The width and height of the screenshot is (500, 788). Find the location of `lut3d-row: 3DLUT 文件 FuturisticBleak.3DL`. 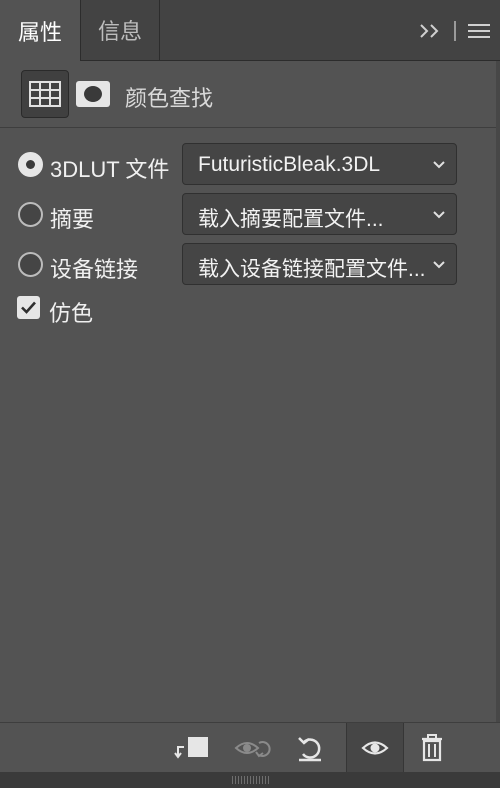

lut3d-row: 3DLUT 文件 FuturisticBleak.3DL is located at coordinates (250, 165).